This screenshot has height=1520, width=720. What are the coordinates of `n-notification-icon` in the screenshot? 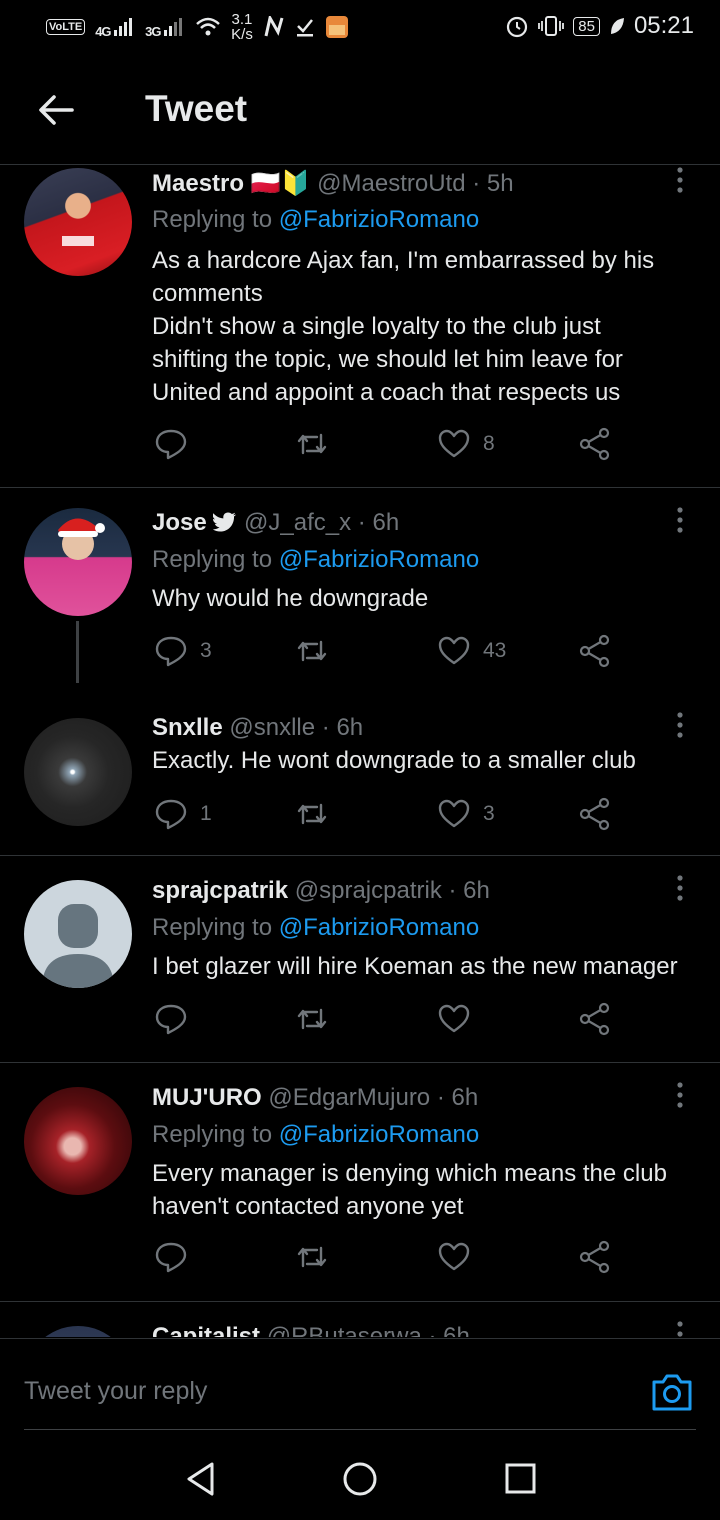 It's located at (274, 26).